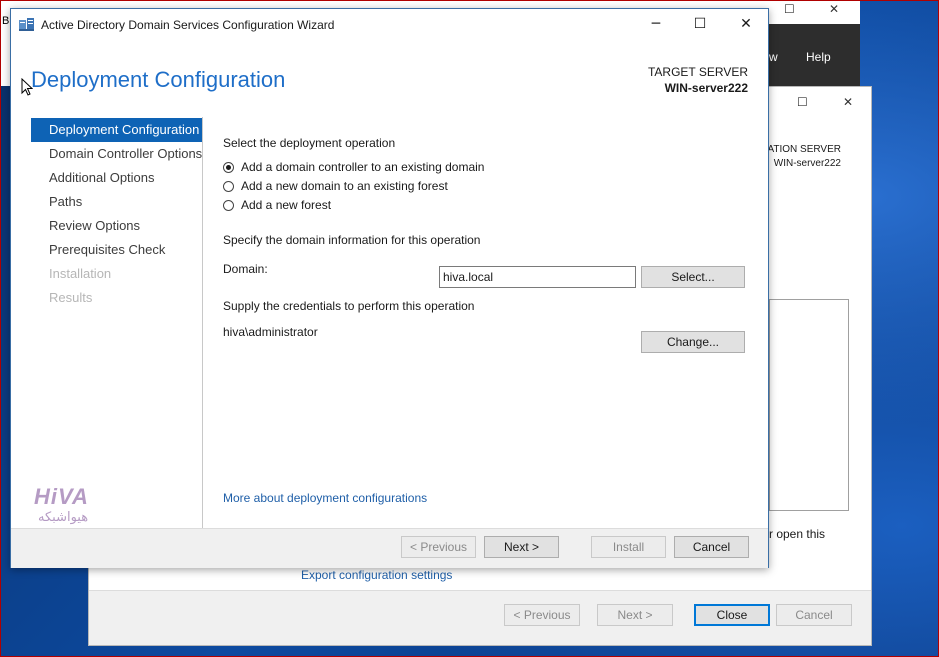 This screenshot has height=657, width=939. What do you see at coordinates (628, 547) in the screenshot?
I see `install-button: Install` at bounding box center [628, 547].